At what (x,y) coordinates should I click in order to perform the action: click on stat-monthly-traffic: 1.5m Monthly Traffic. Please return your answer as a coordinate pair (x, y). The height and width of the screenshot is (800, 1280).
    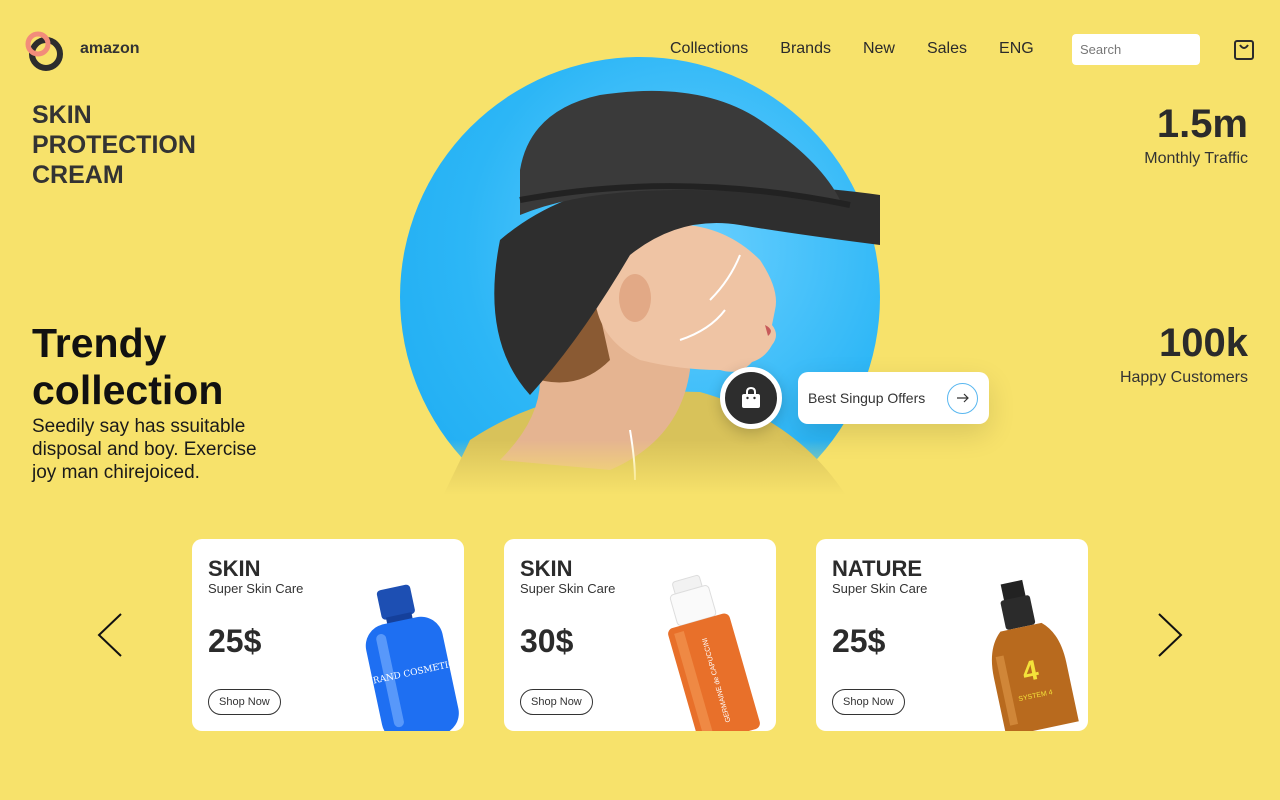
    Looking at the image, I should click on (1196, 135).